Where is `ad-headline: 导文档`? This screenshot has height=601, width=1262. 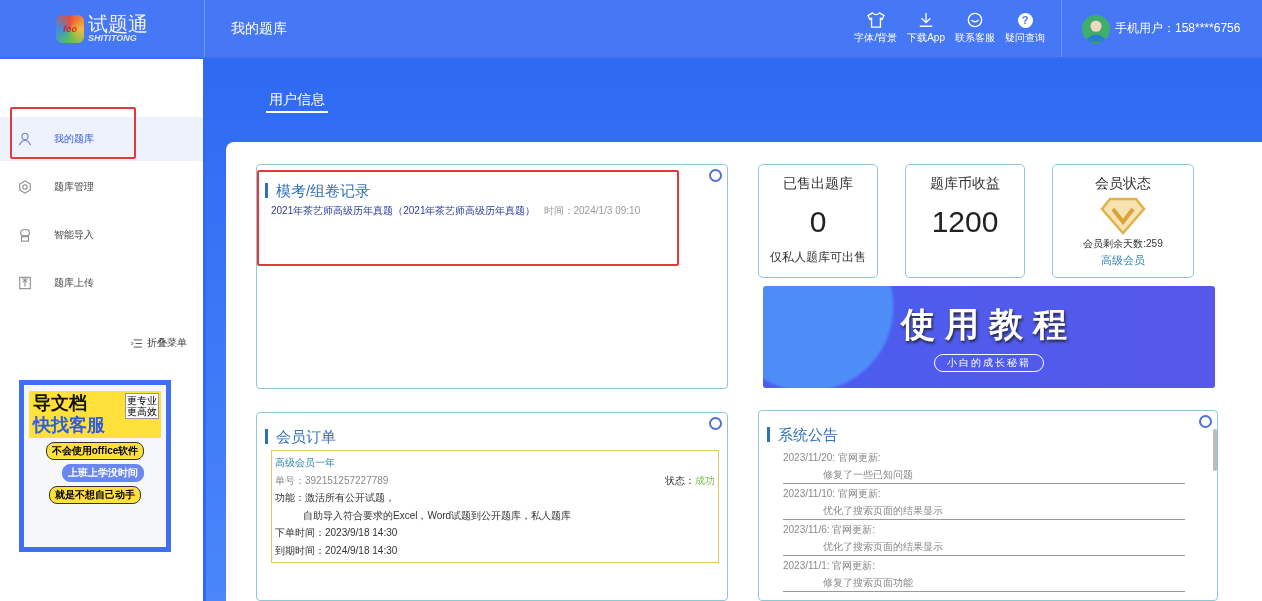
ad-headline: 导文档 is located at coordinates (60, 404).